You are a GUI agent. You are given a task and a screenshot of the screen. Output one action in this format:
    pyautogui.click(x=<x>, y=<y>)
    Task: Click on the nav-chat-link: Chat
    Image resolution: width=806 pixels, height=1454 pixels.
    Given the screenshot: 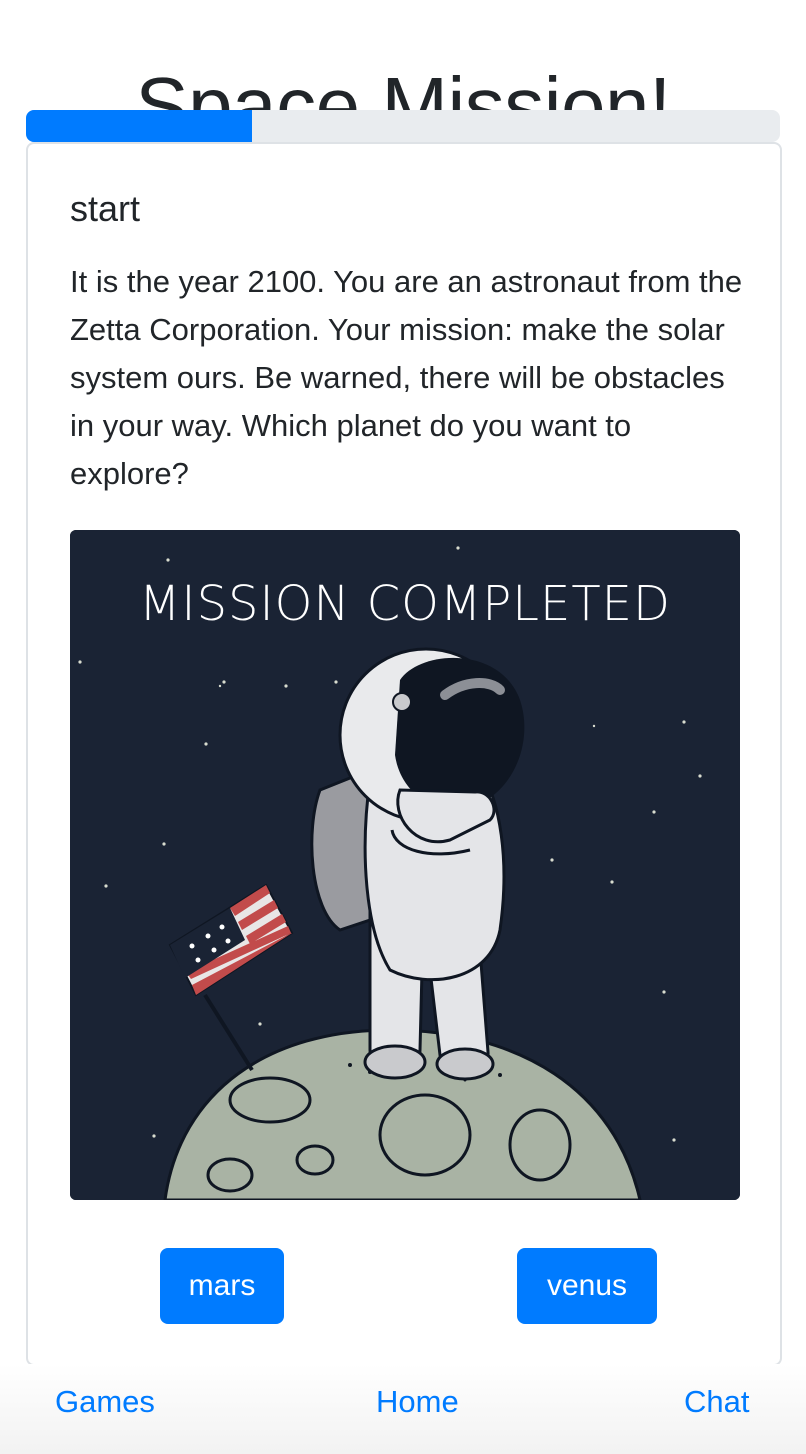 What is the action you would take?
    pyautogui.click(x=716, y=1402)
    